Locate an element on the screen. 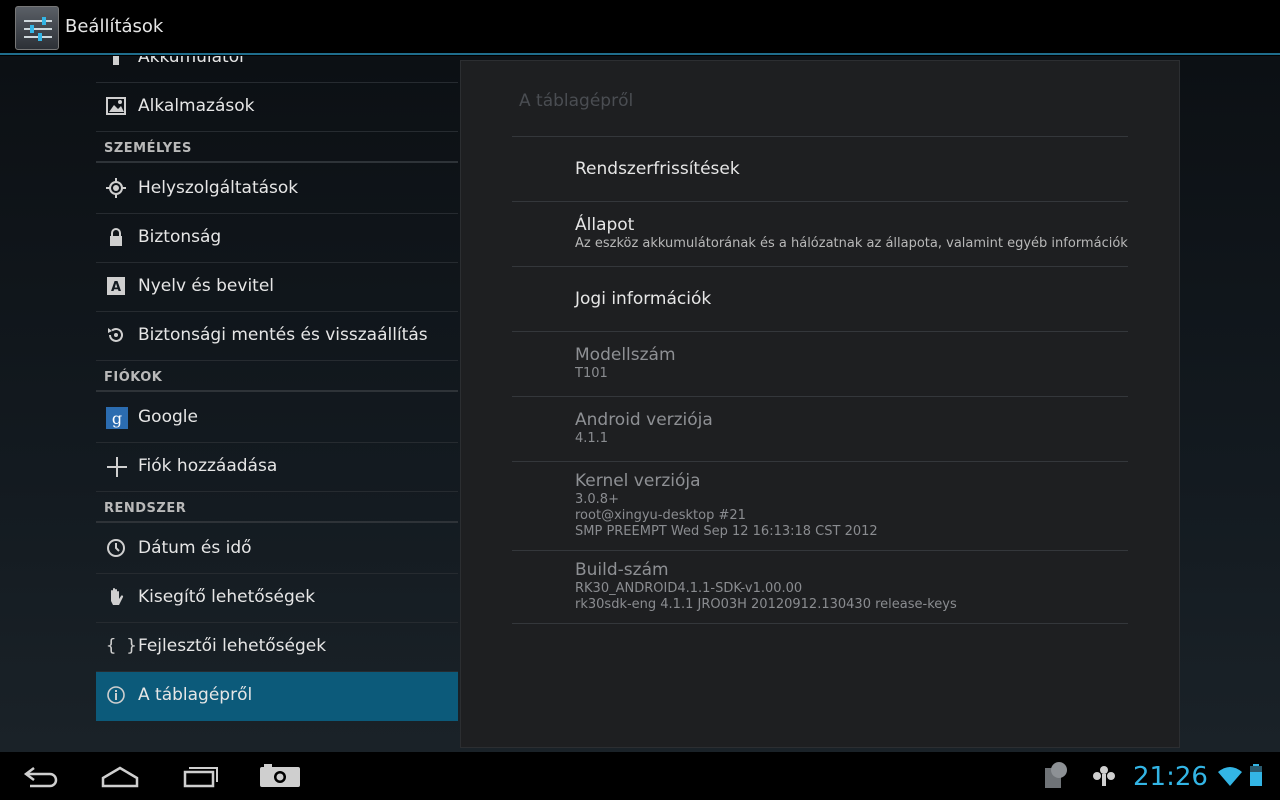 The height and width of the screenshot is (800, 1280). sidebar-item-date-time: Dátum és idő is located at coordinates (277, 549).